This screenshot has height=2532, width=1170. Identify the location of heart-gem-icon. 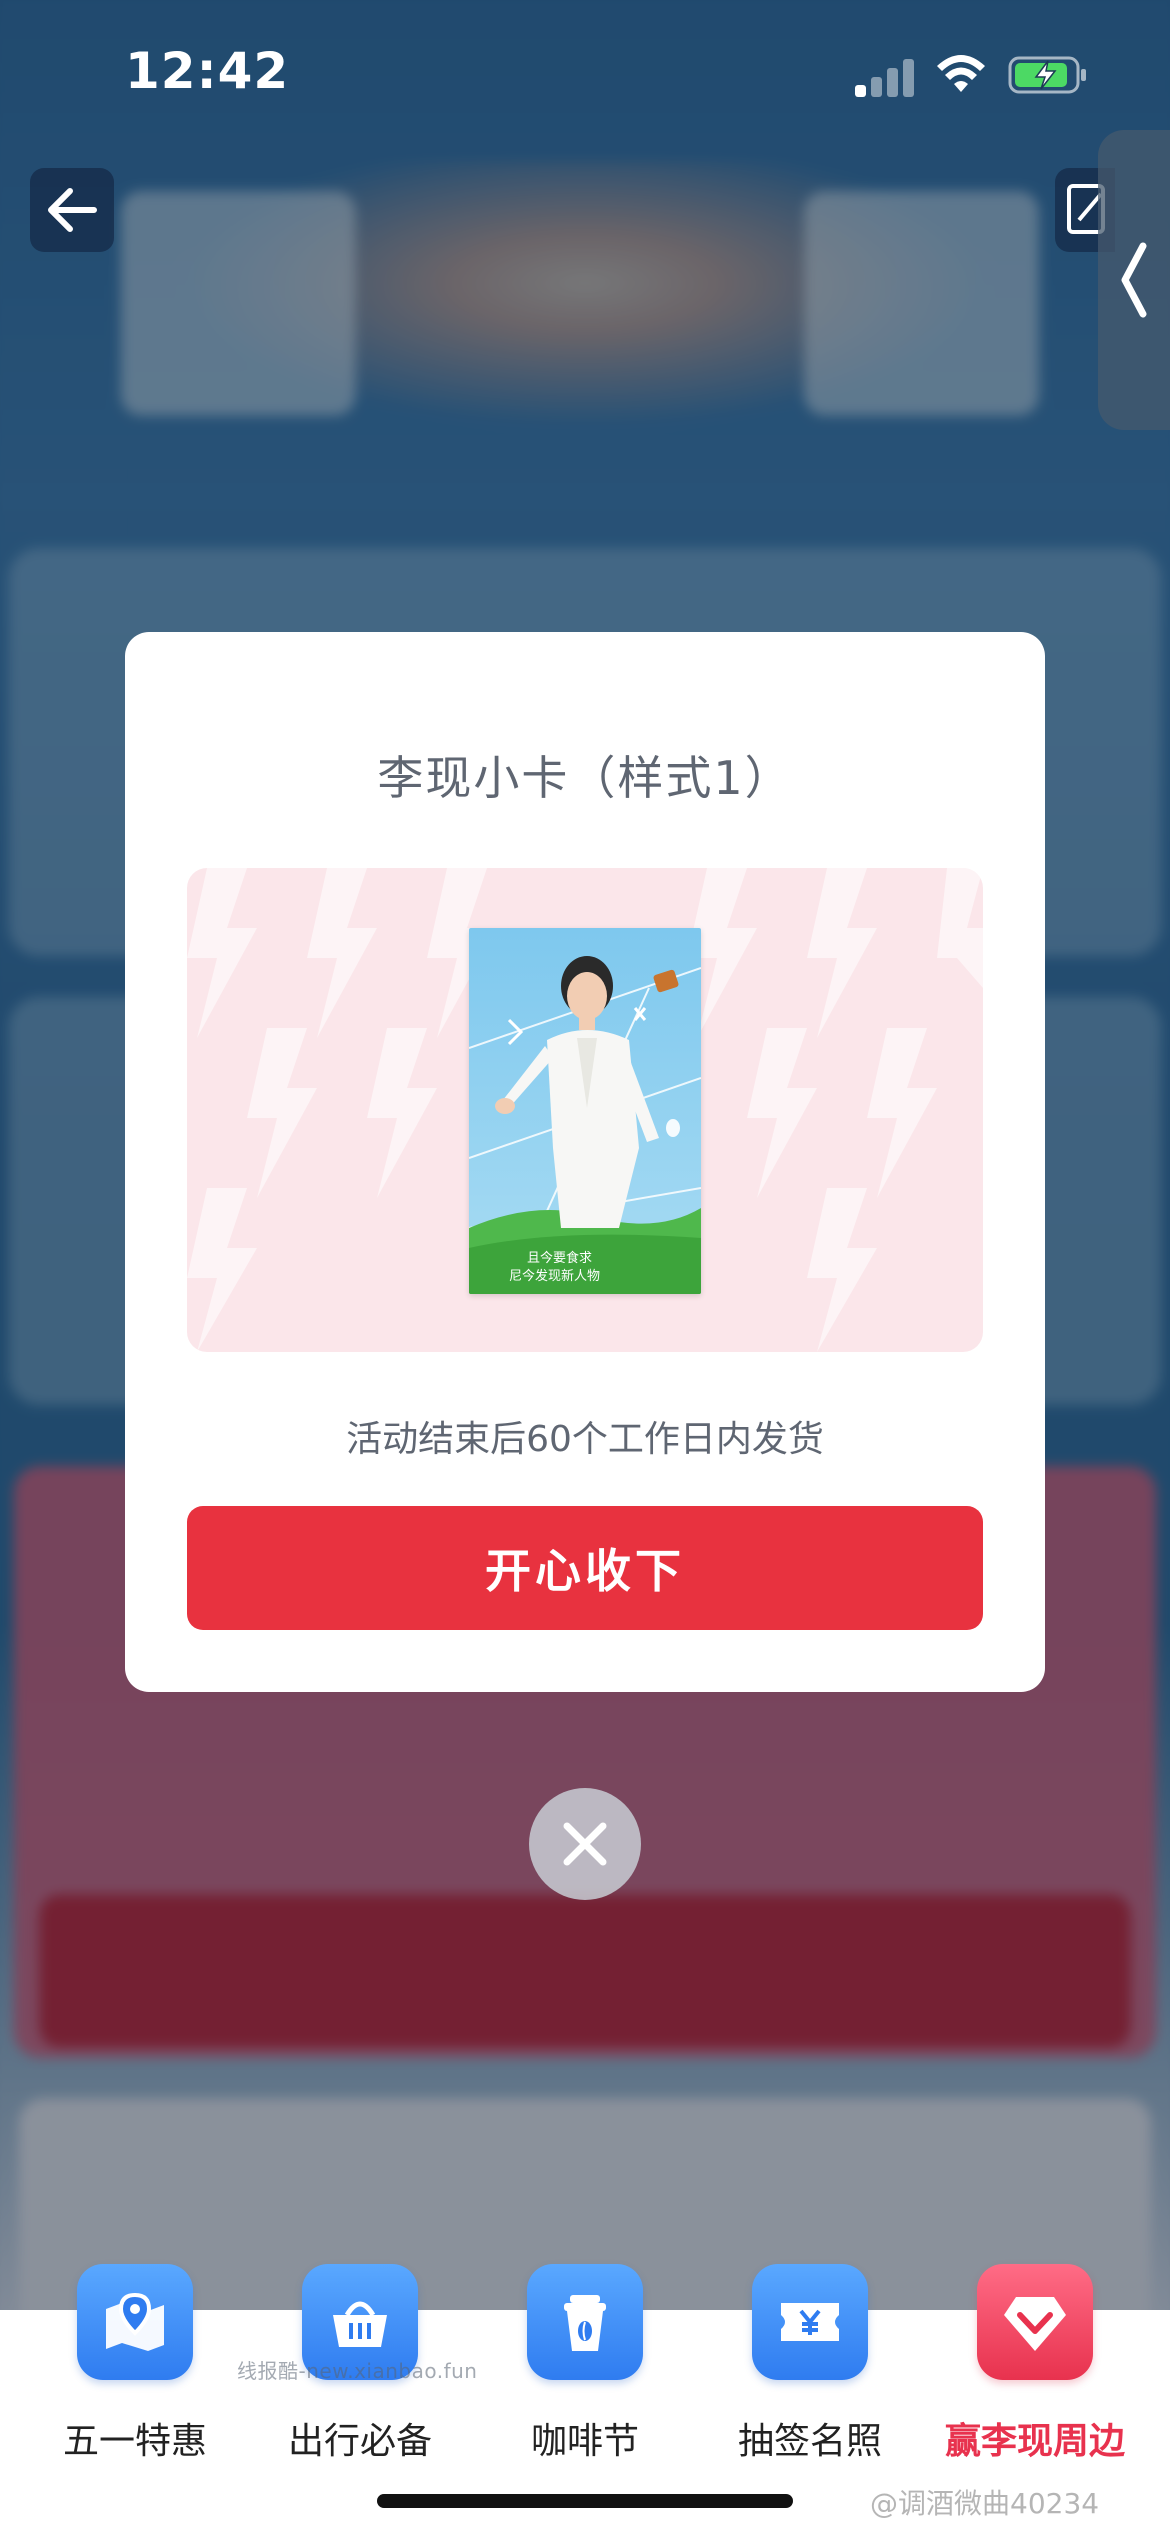
(1035, 2324).